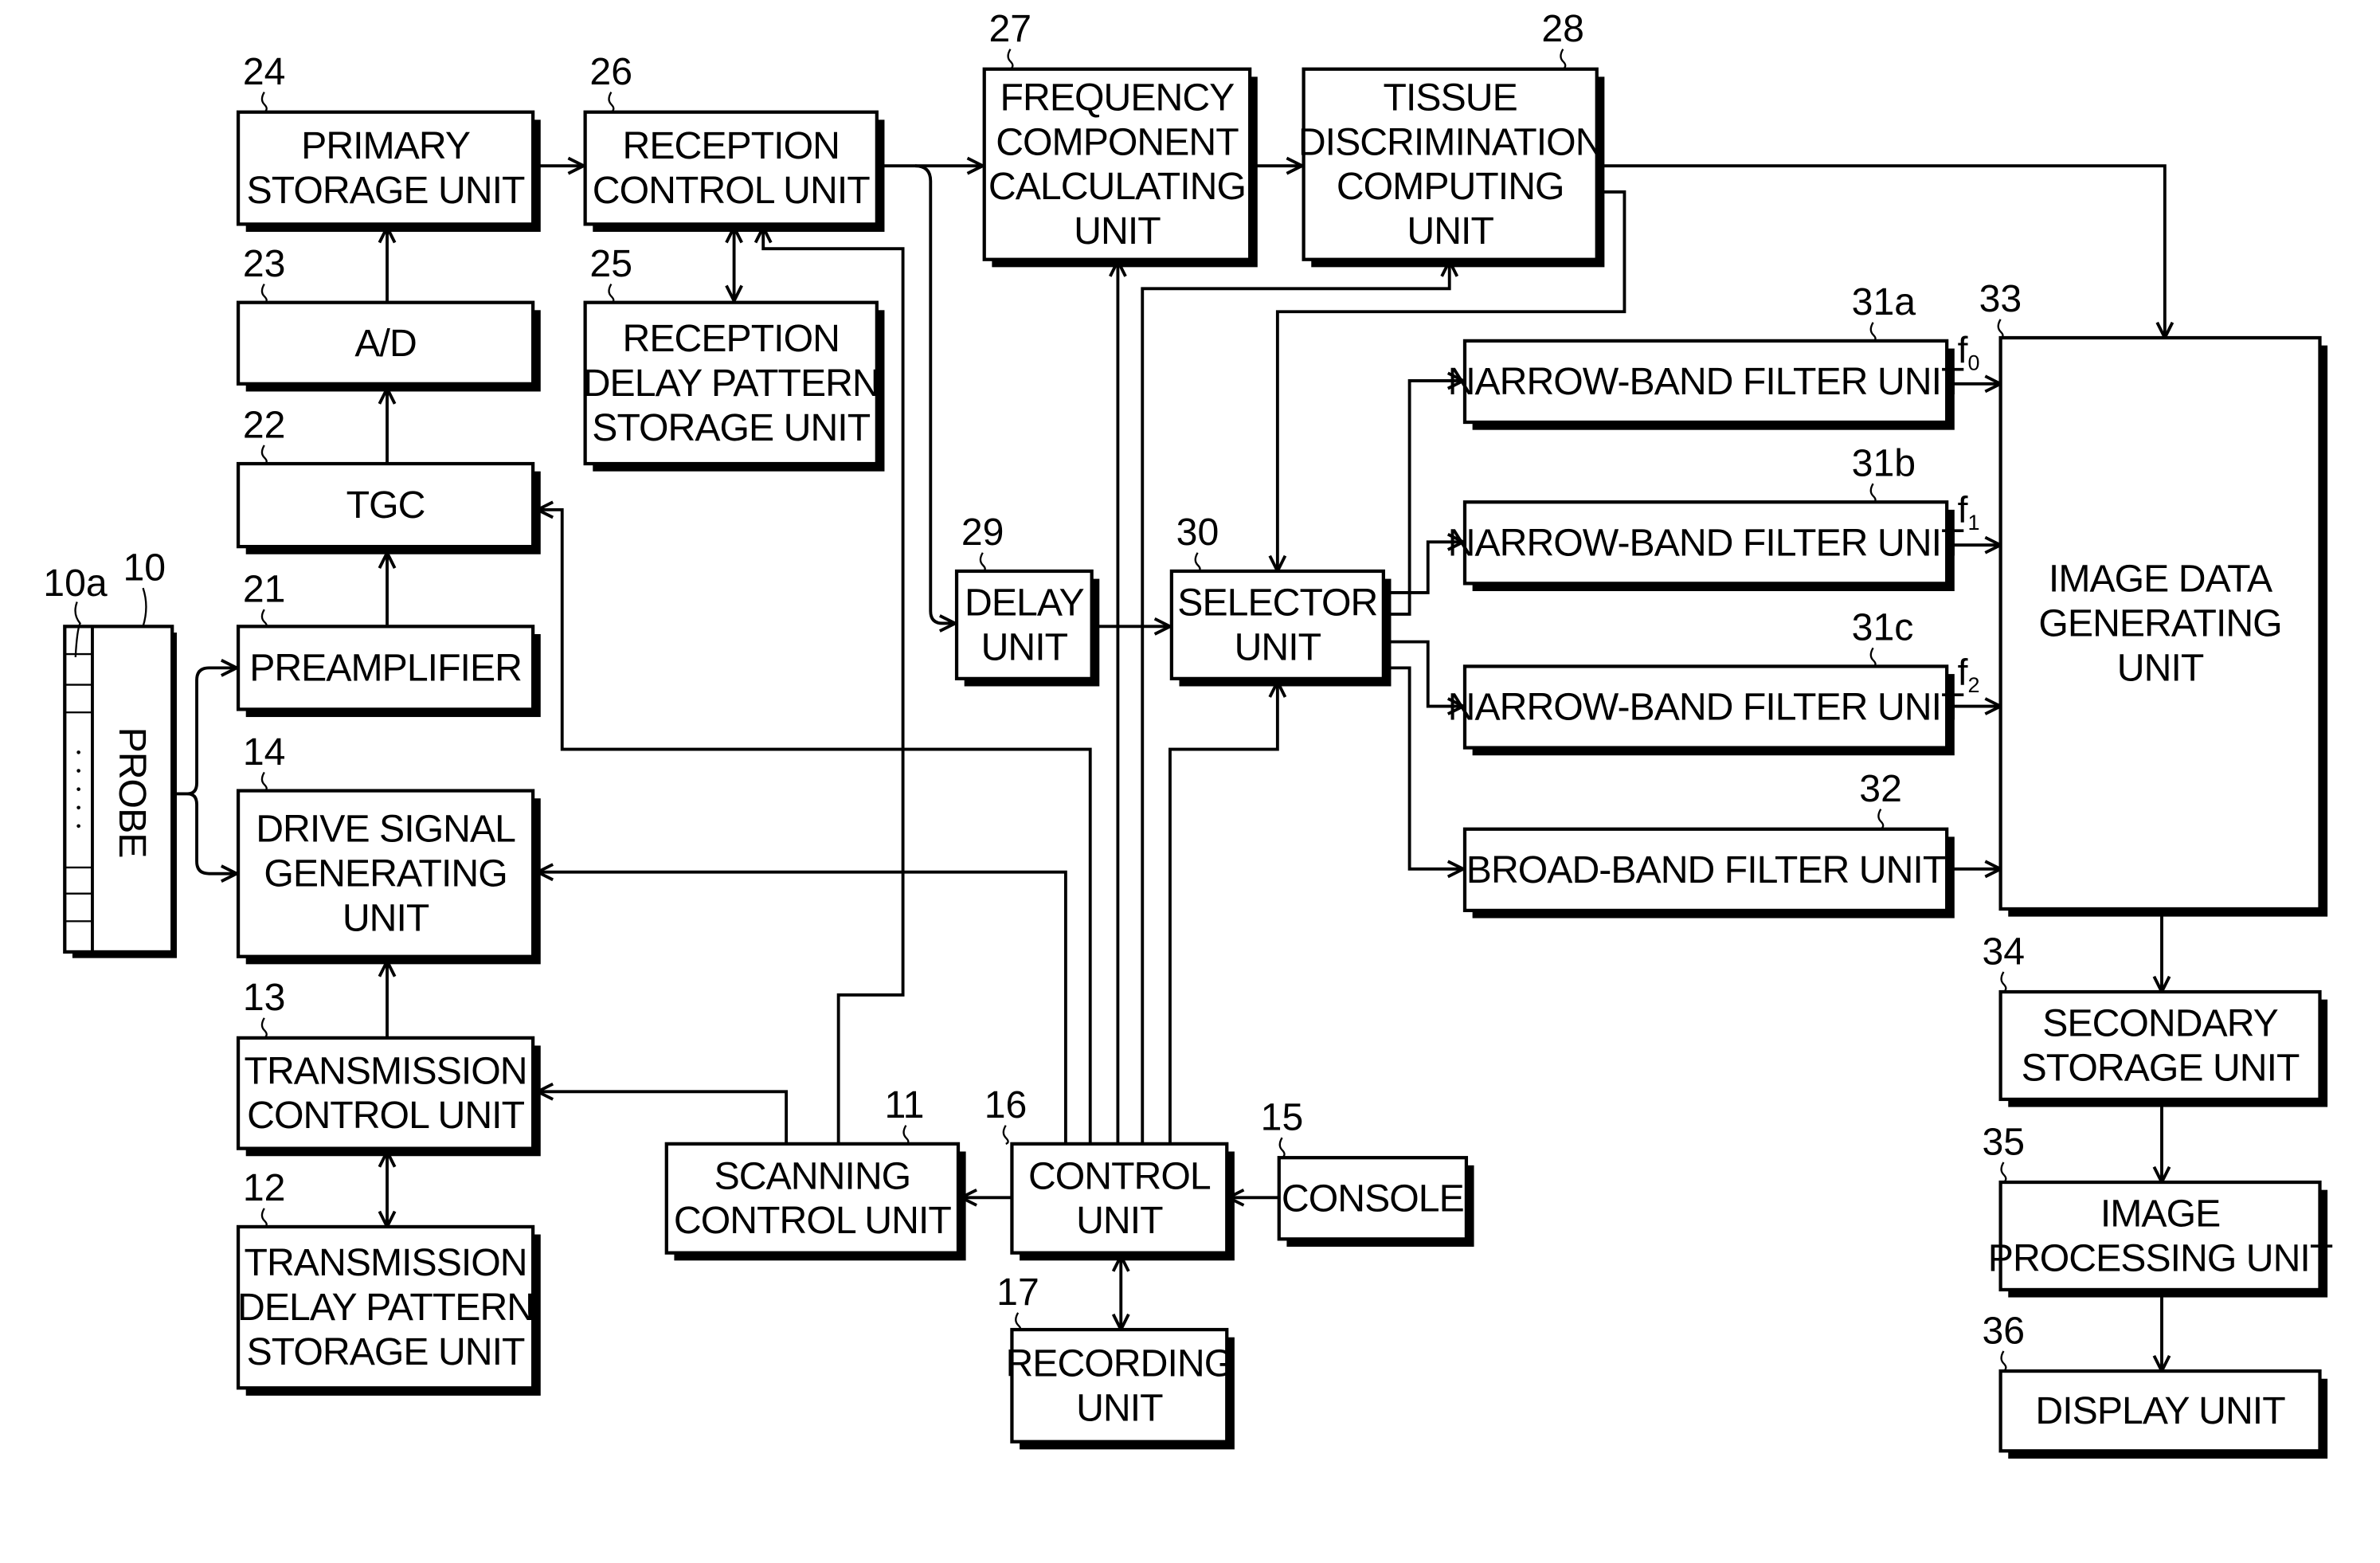 The width and height of the screenshot is (2380, 1563). What do you see at coordinates (388, 346) in the screenshot?
I see `block-ad: A/D` at bounding box center [388, 346].